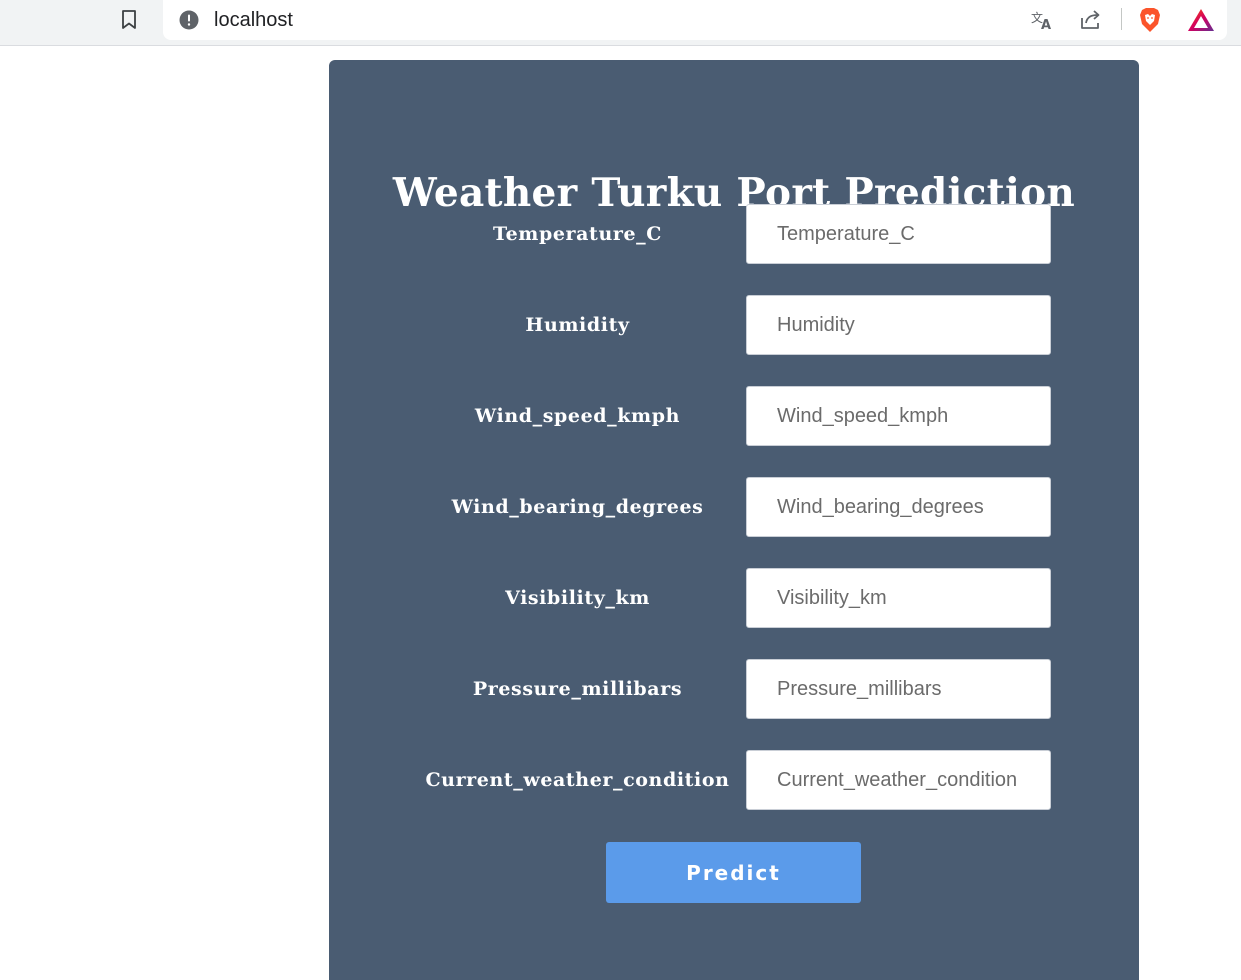 This screenshot has width=1241, height=980. What do you see at coordinates (1046, 24) in the screenshot?
I see `svg-text: A` at bounding box center [1046, 24].